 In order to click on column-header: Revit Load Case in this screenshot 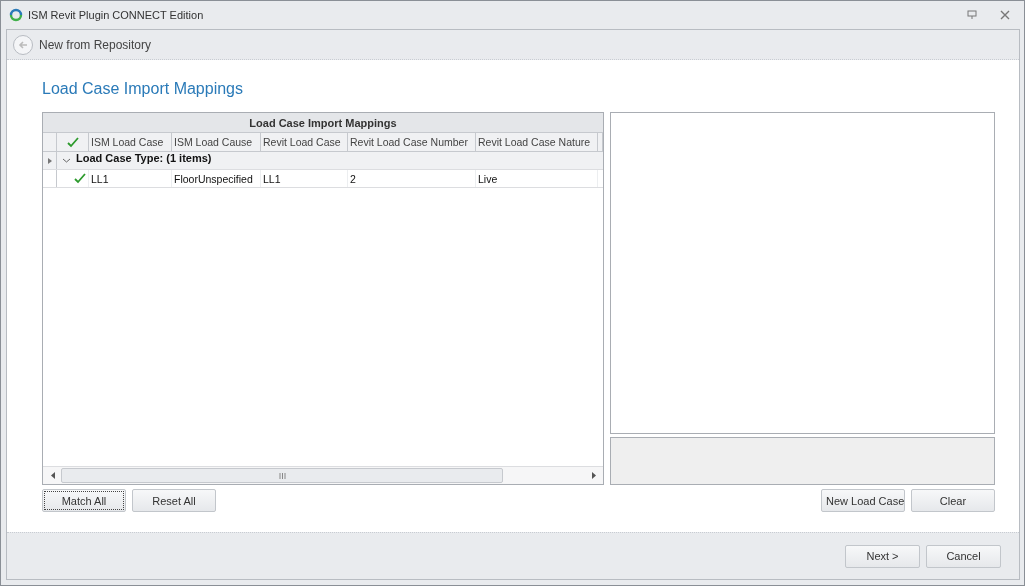, I will do `click(304, 142)`.